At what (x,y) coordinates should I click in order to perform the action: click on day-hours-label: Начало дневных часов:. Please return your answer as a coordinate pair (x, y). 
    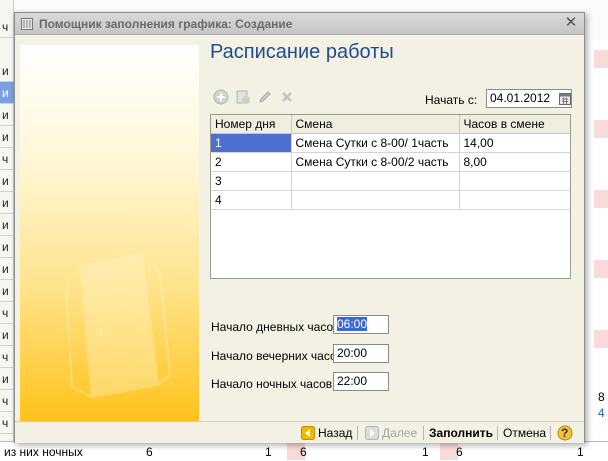
    Looking at the image, I should click on (277, 327).